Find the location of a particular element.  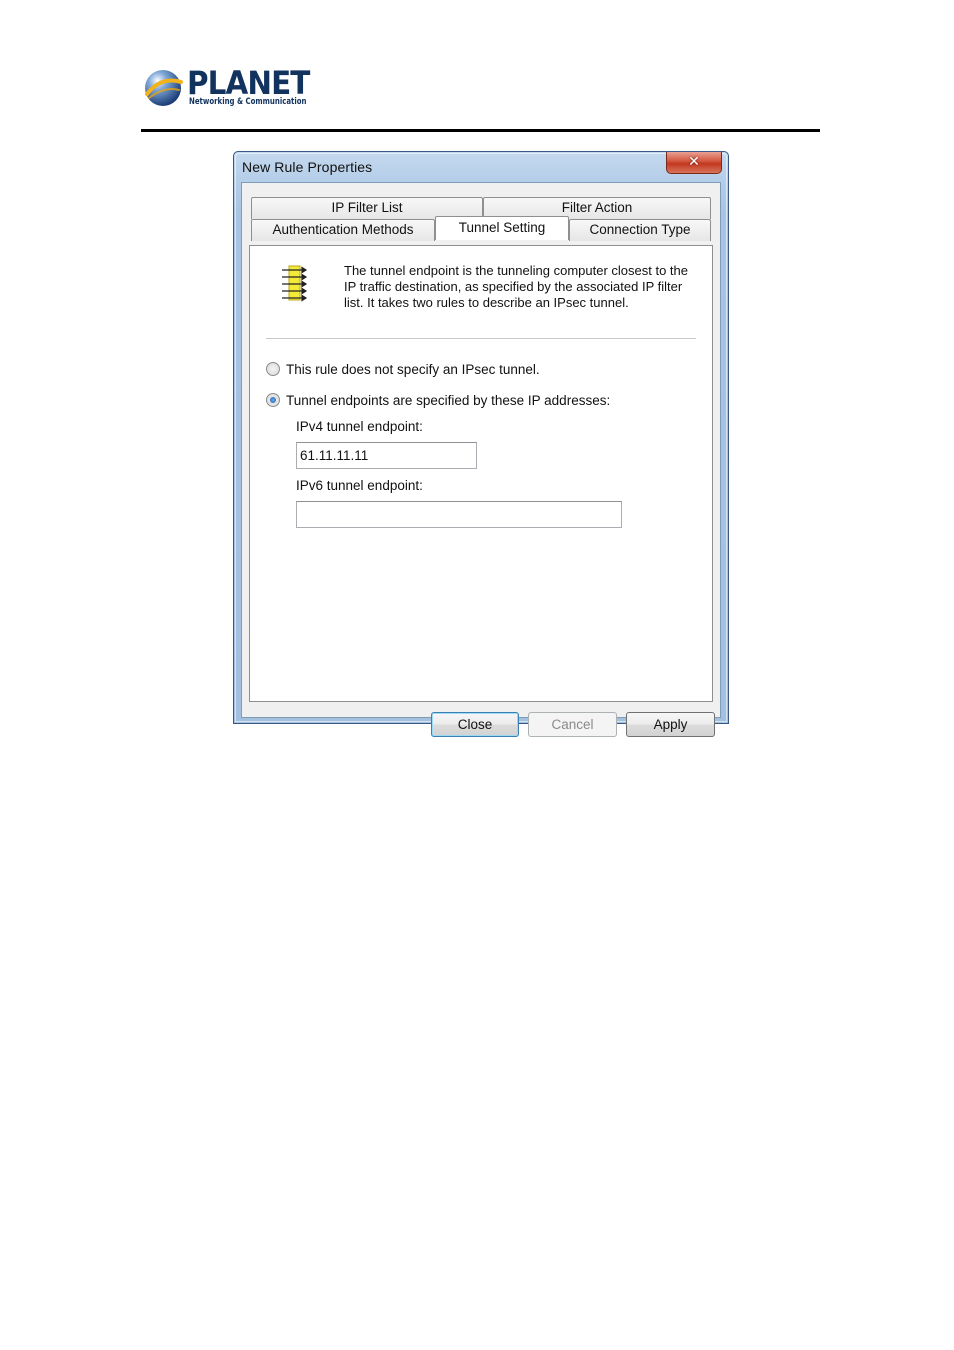

tab-tunnel-setting: Tunnel Setting is located at coordinates (502, 228).